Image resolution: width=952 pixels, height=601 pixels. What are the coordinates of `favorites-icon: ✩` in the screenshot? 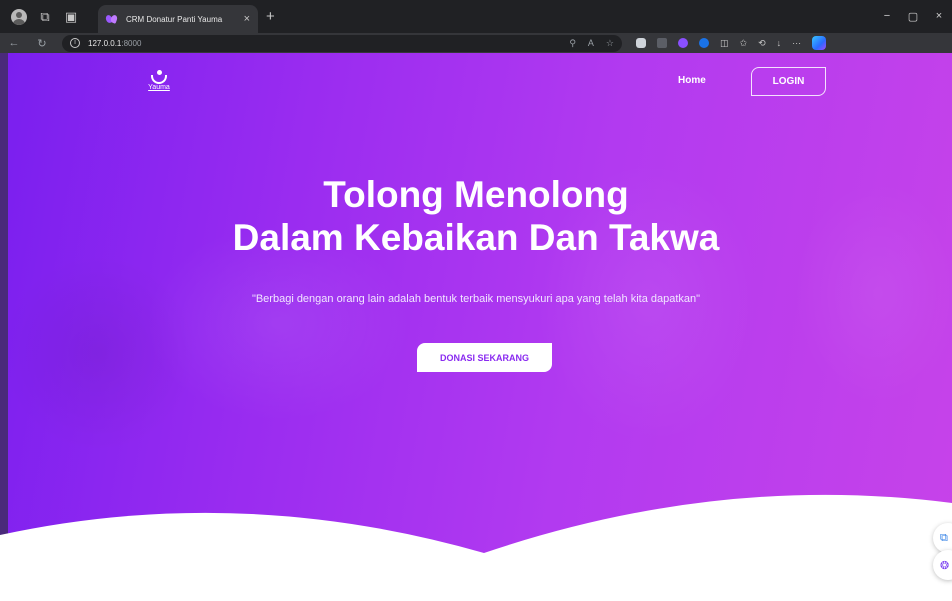 It's located at (744, 43).